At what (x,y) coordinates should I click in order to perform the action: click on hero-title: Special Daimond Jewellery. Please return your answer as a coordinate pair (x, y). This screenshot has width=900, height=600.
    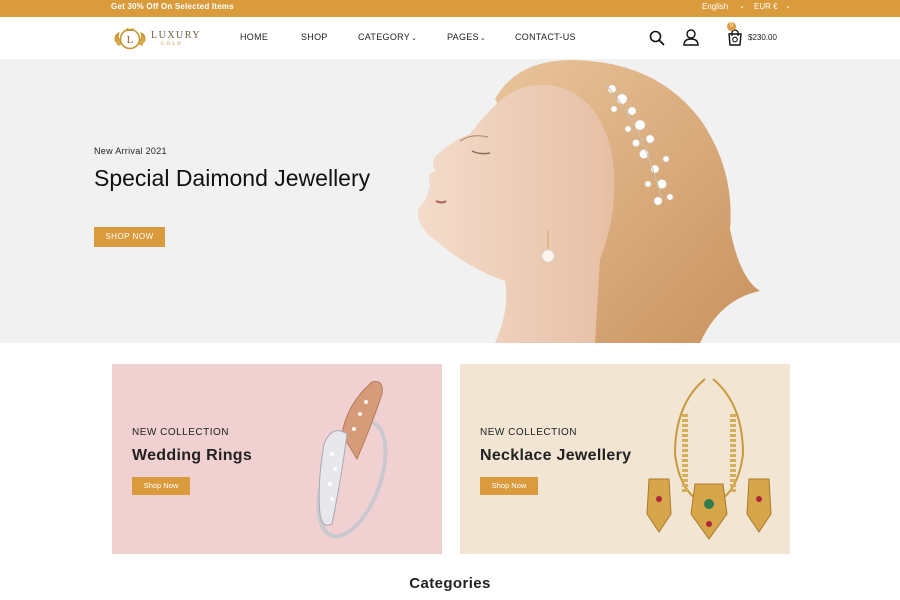
    Looking at the image, I should click on (232, 178).